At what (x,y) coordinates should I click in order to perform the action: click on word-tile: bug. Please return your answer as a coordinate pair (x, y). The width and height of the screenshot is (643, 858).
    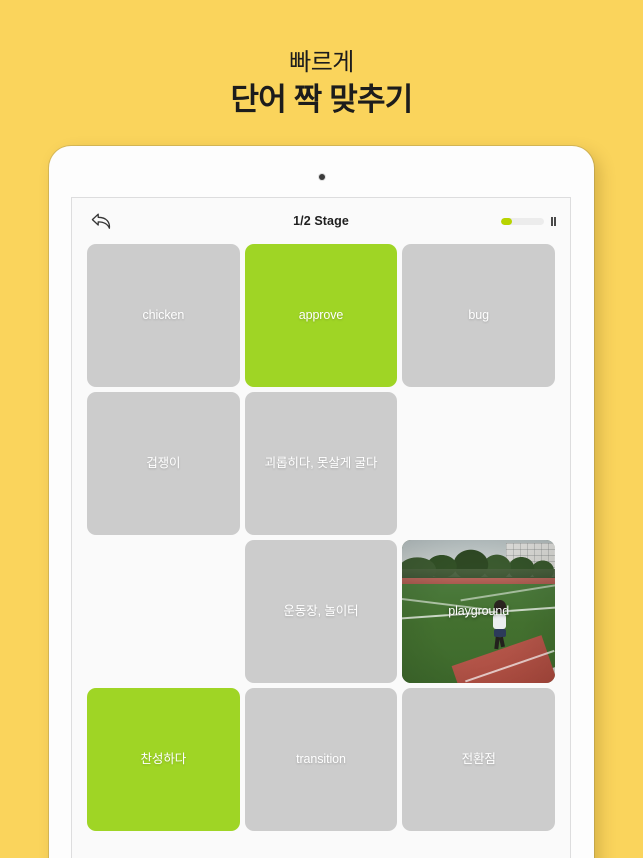
    Looking at the image, I should click on (478, 315).